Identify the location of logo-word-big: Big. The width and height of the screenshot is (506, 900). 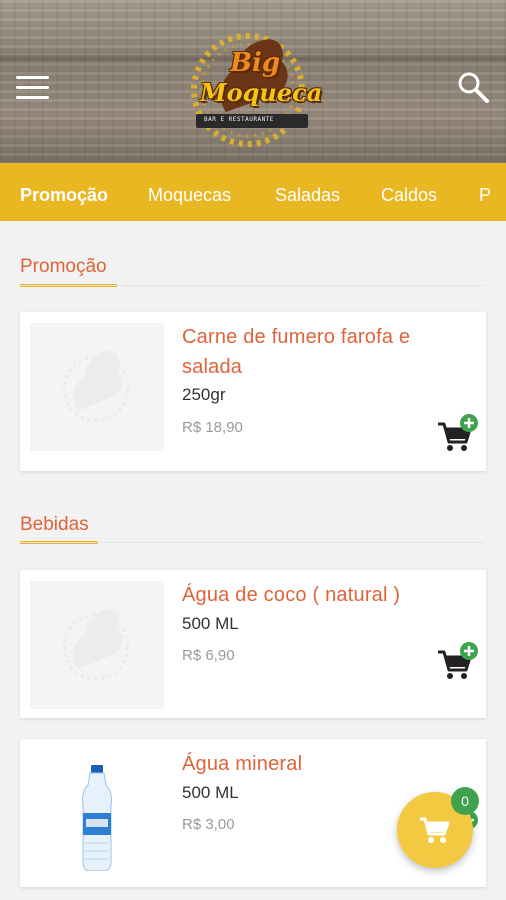
(255, 63).